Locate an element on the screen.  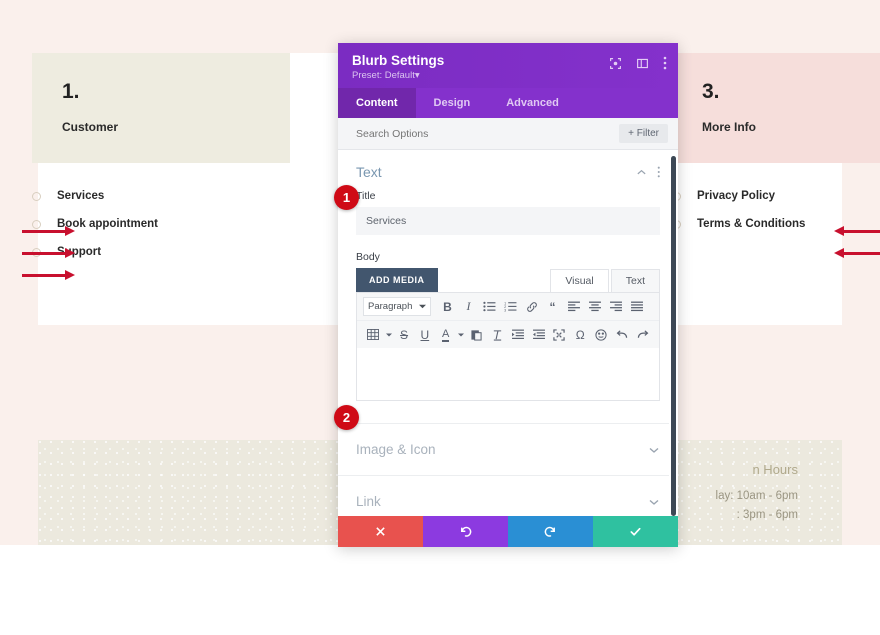
paste-icon is located at coordinates (476, 334).